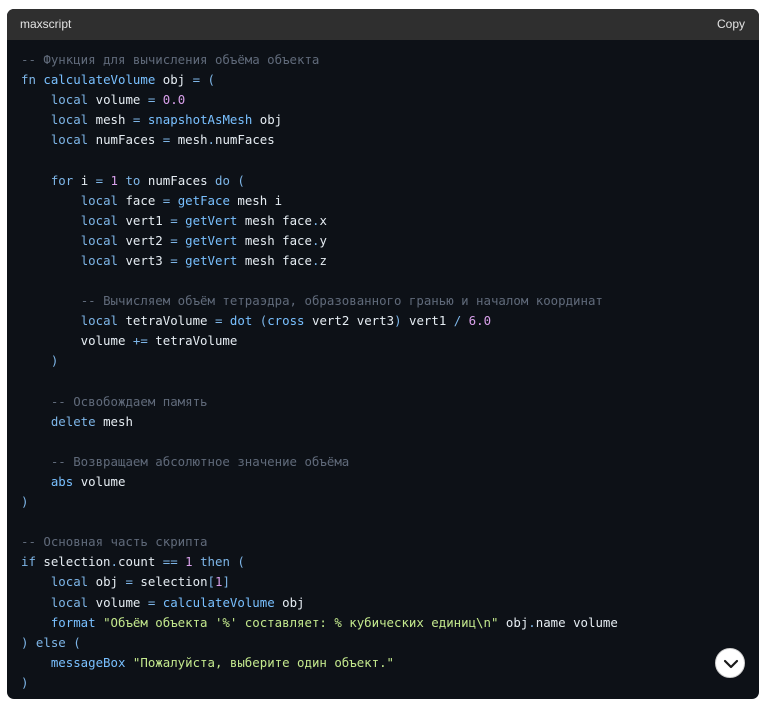  I want to click on code-token: -- Возвращаем абсолютное значение объёма, so click(200, 461).